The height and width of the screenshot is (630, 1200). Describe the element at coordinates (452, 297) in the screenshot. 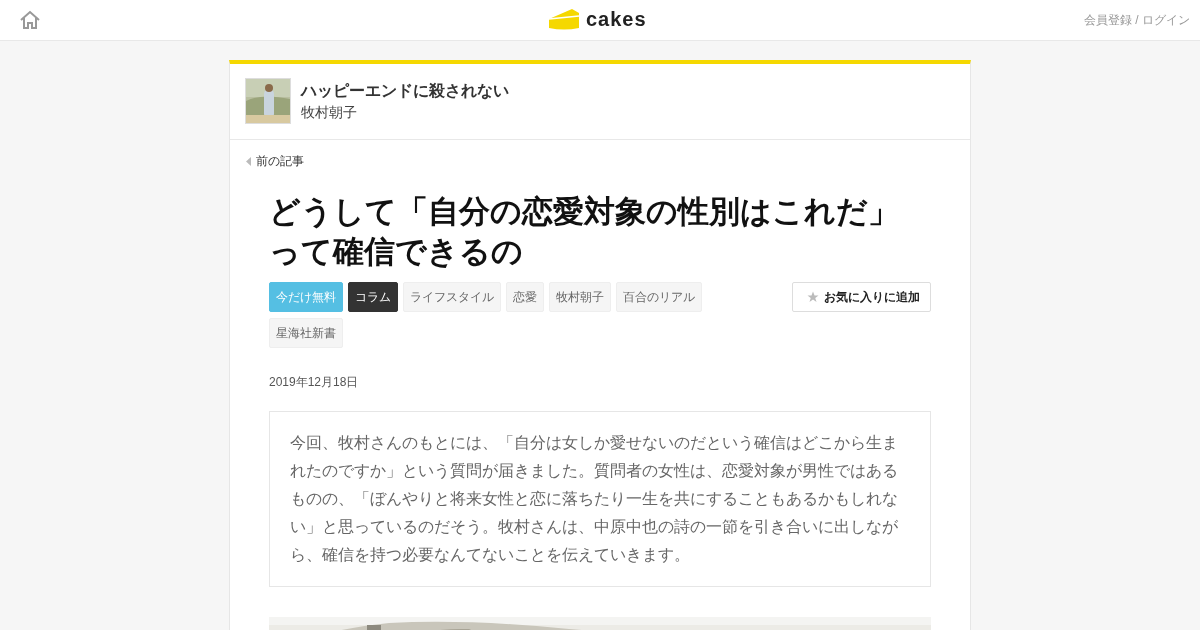

I see `tag: ライフスタイル` at that location.